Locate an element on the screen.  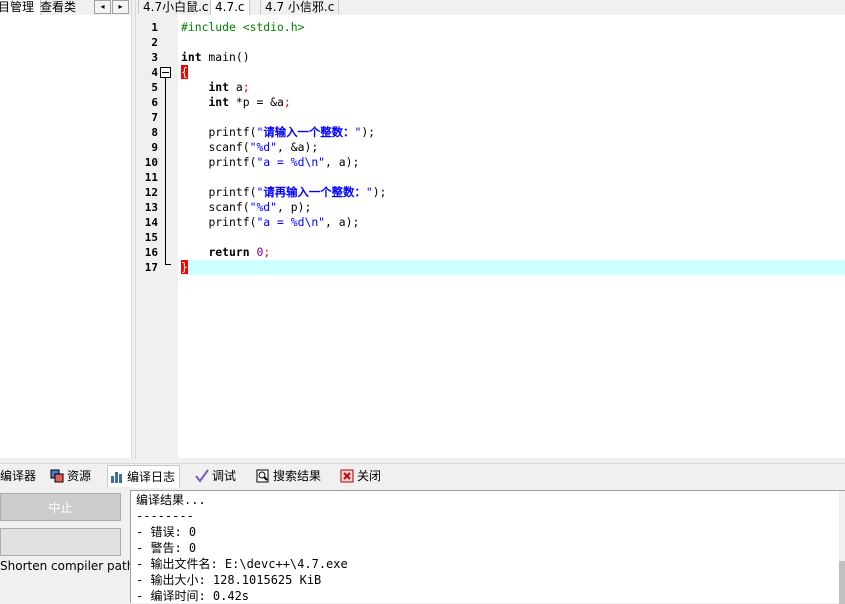
tab-label: 搜索结果 is located at coordinates (297, 476).